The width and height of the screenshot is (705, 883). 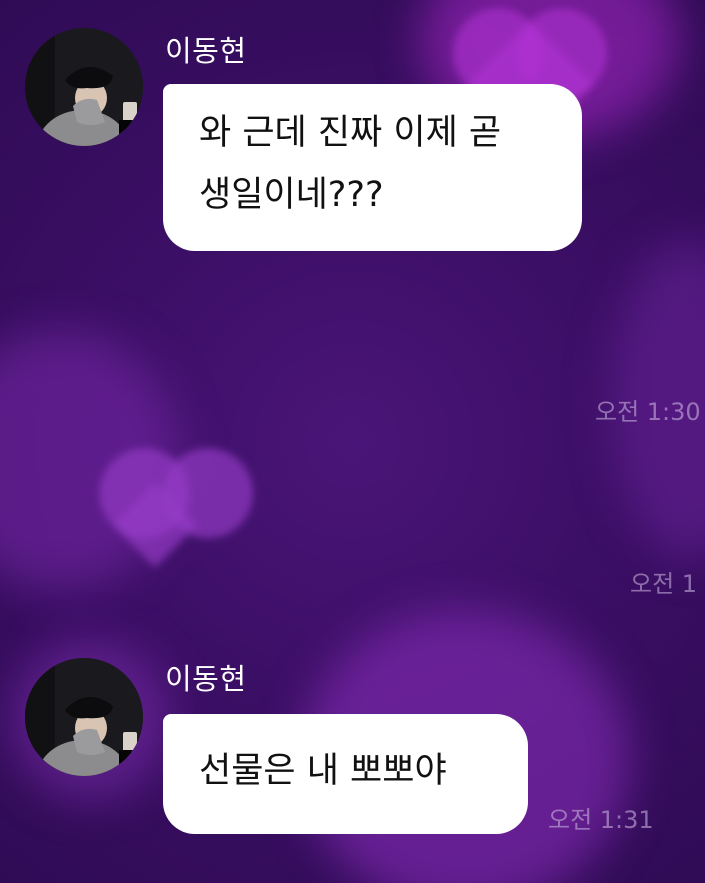 What do you see at coordinates (291, 195) in the screenshot?
I see `message-line: 생일이네???` at bounding box center [291, 195].